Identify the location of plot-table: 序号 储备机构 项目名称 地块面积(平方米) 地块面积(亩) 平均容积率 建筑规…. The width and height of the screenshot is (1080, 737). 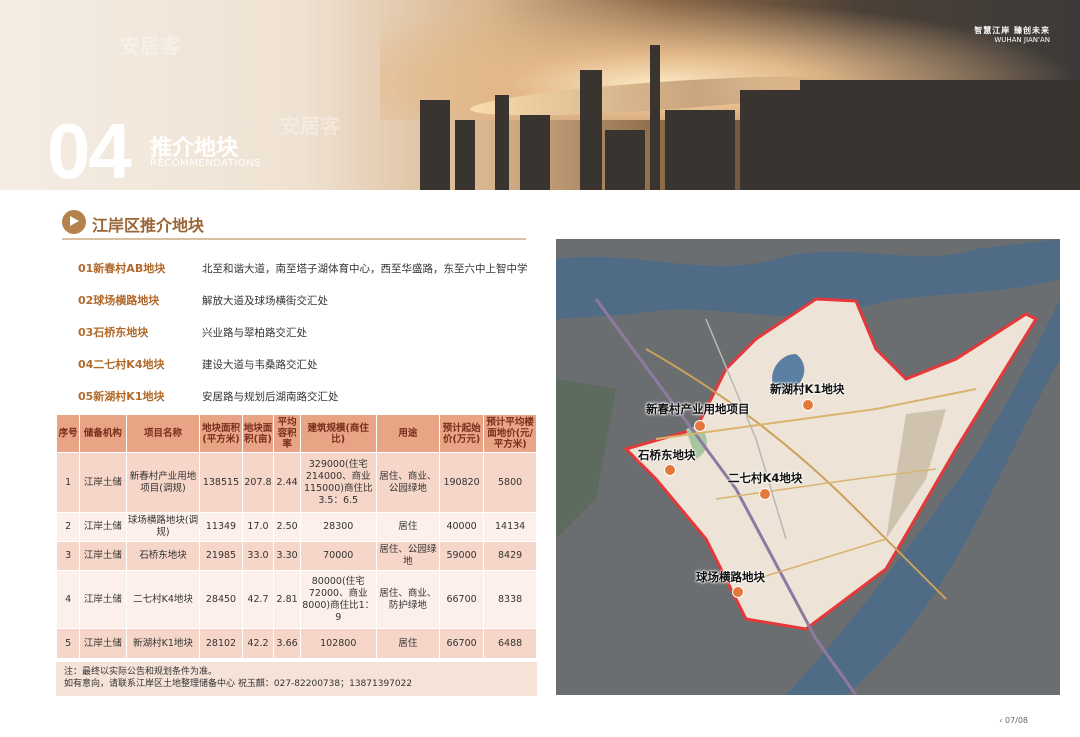
(296, 536).